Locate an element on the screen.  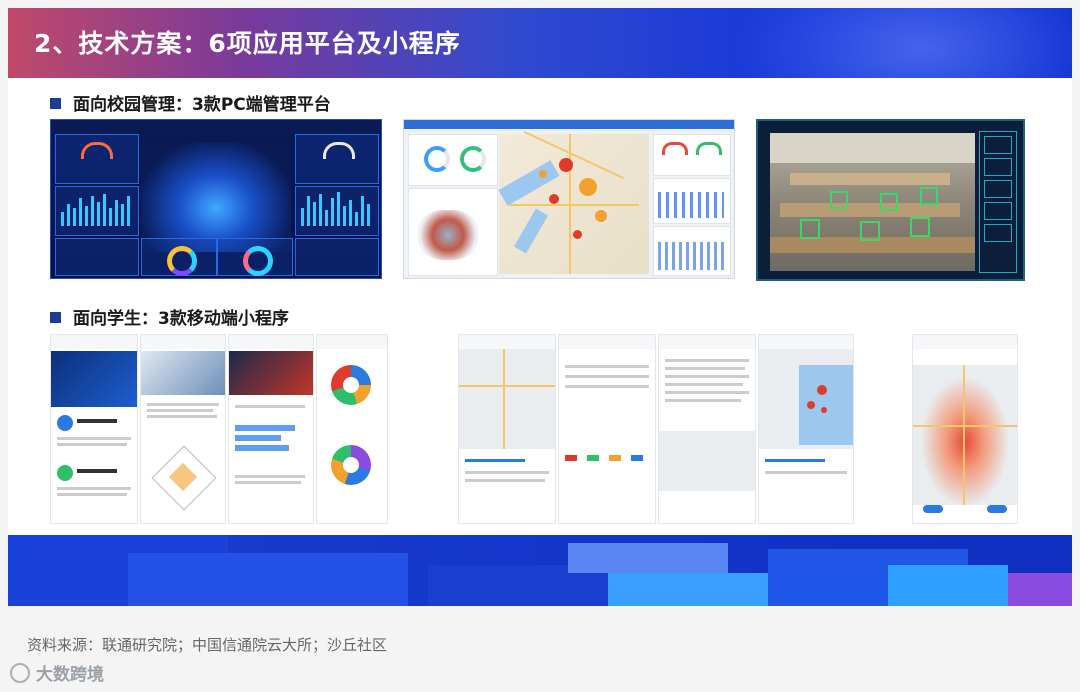
mobile-screenshot-bigdata is located at coordinates (352, 429).